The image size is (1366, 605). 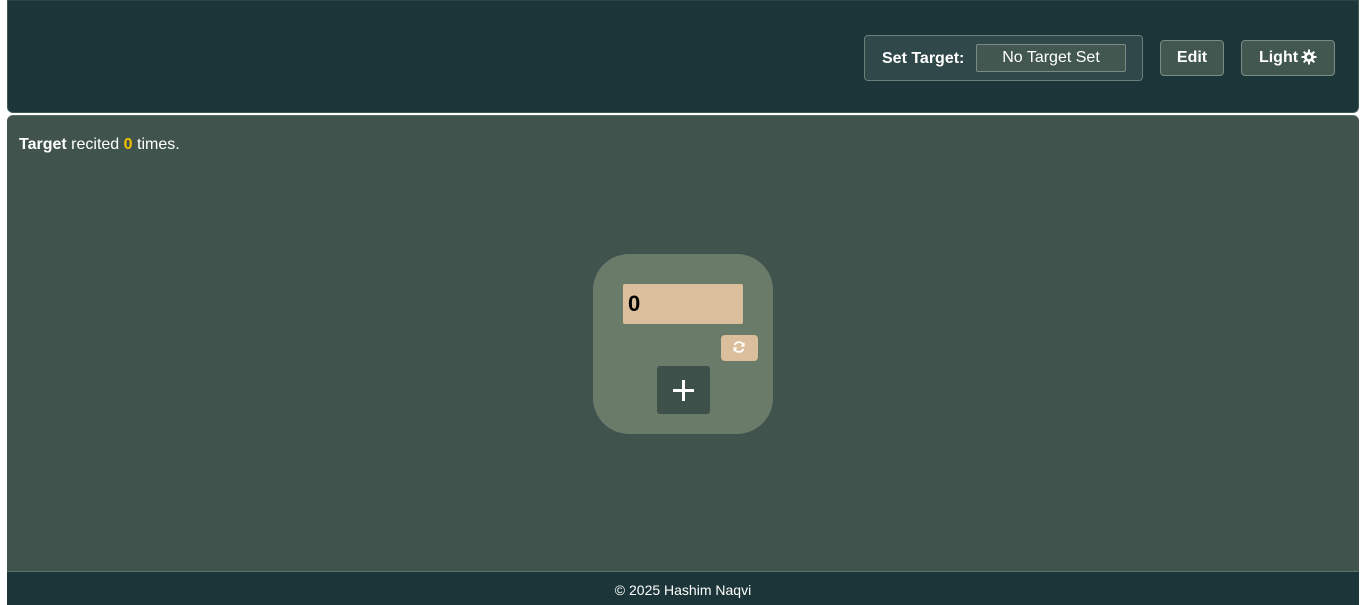 I want to click on counter-card: 0, so click(x=683, y=344).